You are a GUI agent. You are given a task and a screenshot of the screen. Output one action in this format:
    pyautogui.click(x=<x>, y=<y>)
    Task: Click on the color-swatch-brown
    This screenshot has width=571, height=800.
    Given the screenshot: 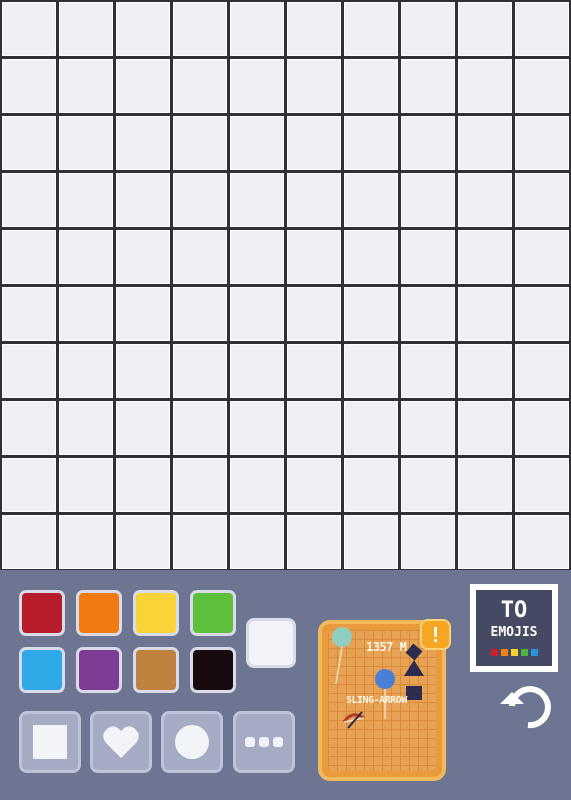 What is the action you would take?
    pyautogui.click(x=156, y=670)
    